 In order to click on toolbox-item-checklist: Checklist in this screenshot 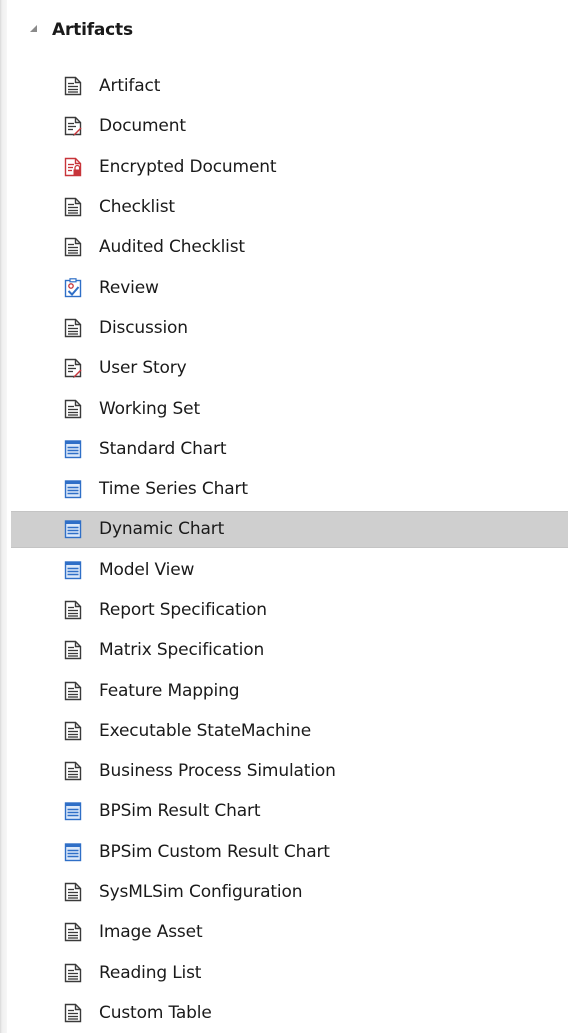, I will do `click(284, 207)`.